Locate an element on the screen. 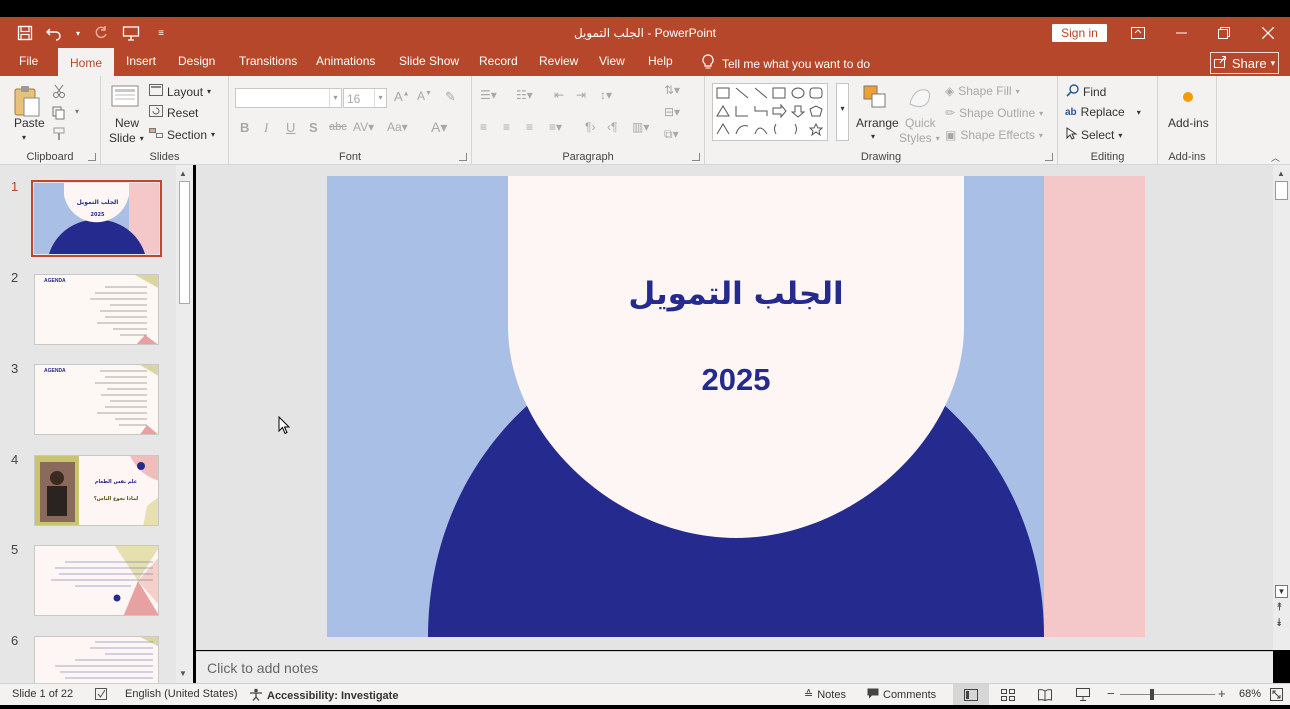 The height and width of the screenshot is (709, 1290). shadow-icon: S is located at coordinates (313, 127).